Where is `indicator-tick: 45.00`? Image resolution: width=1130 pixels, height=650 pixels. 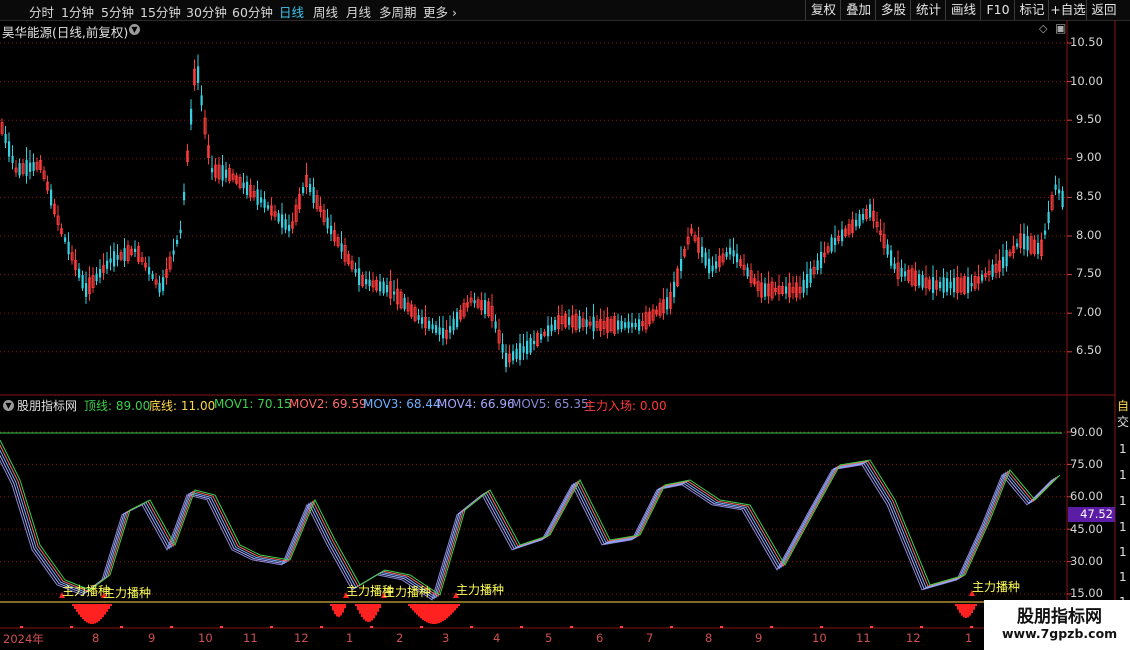 indicator-tick: 45.00 is located at coordinates (1086, 529).